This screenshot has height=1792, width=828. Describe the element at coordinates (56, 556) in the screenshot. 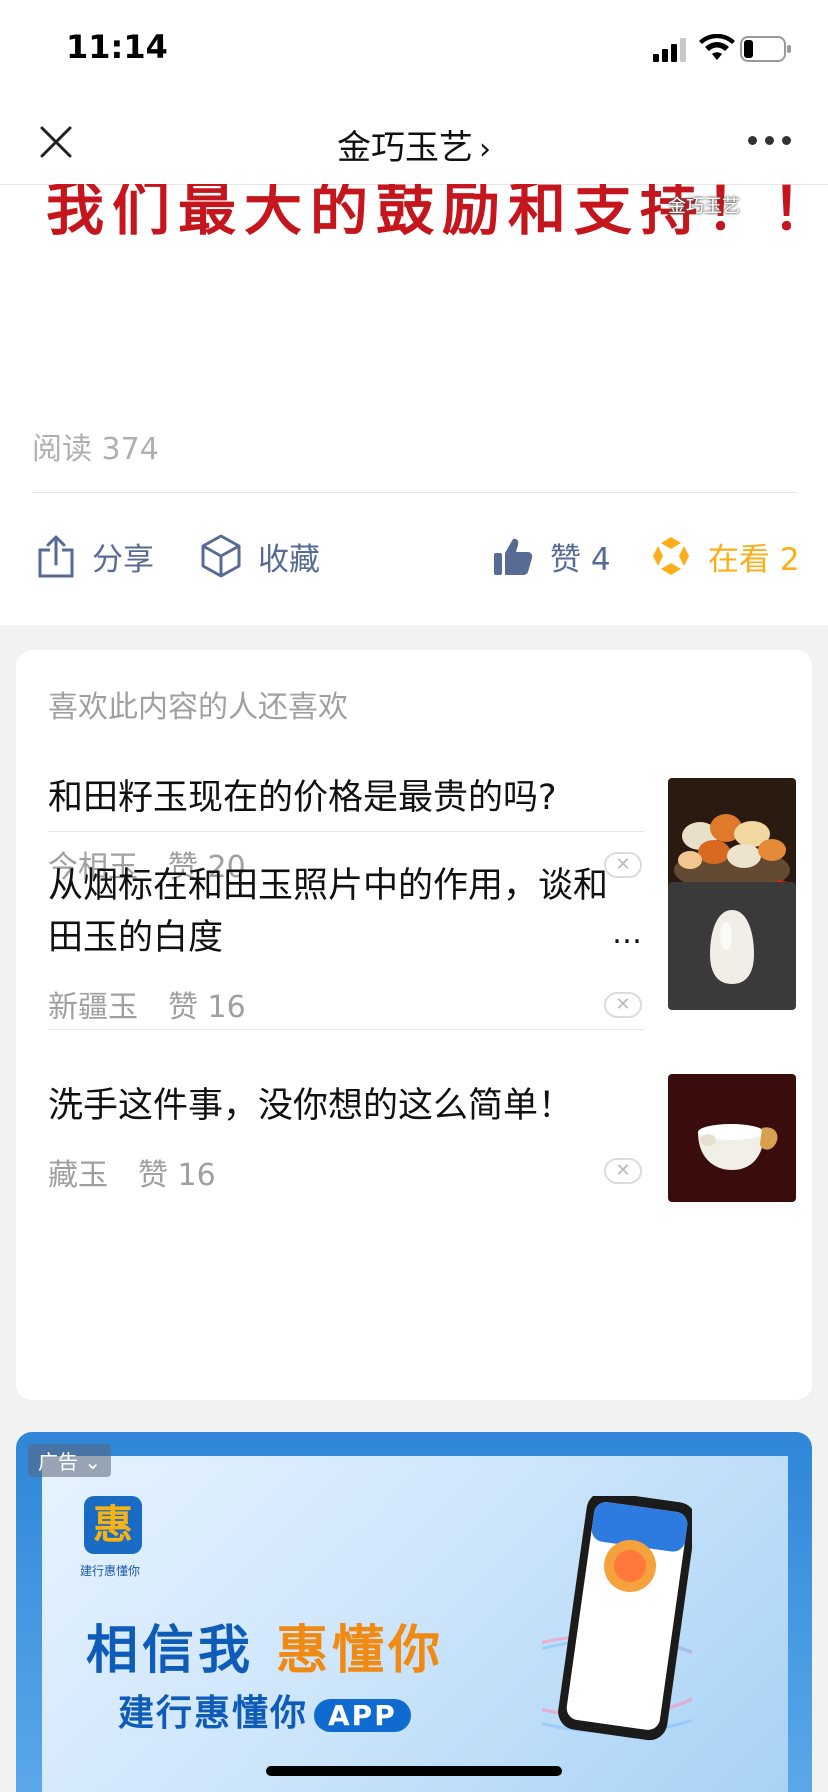

I see `share-icon` at that location.